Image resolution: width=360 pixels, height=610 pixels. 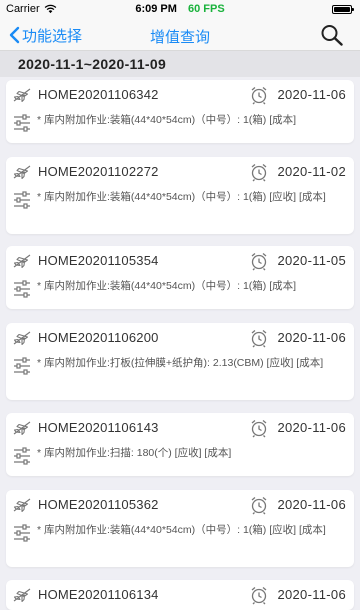 I want to click on date-range-header: 2020-11-1~2020-11-09, so click(x=180, y=64).